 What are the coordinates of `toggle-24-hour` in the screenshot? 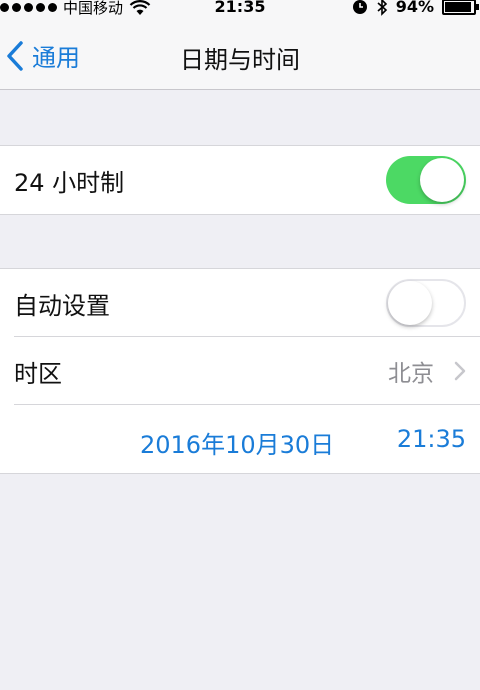 It's located at (426, 180).